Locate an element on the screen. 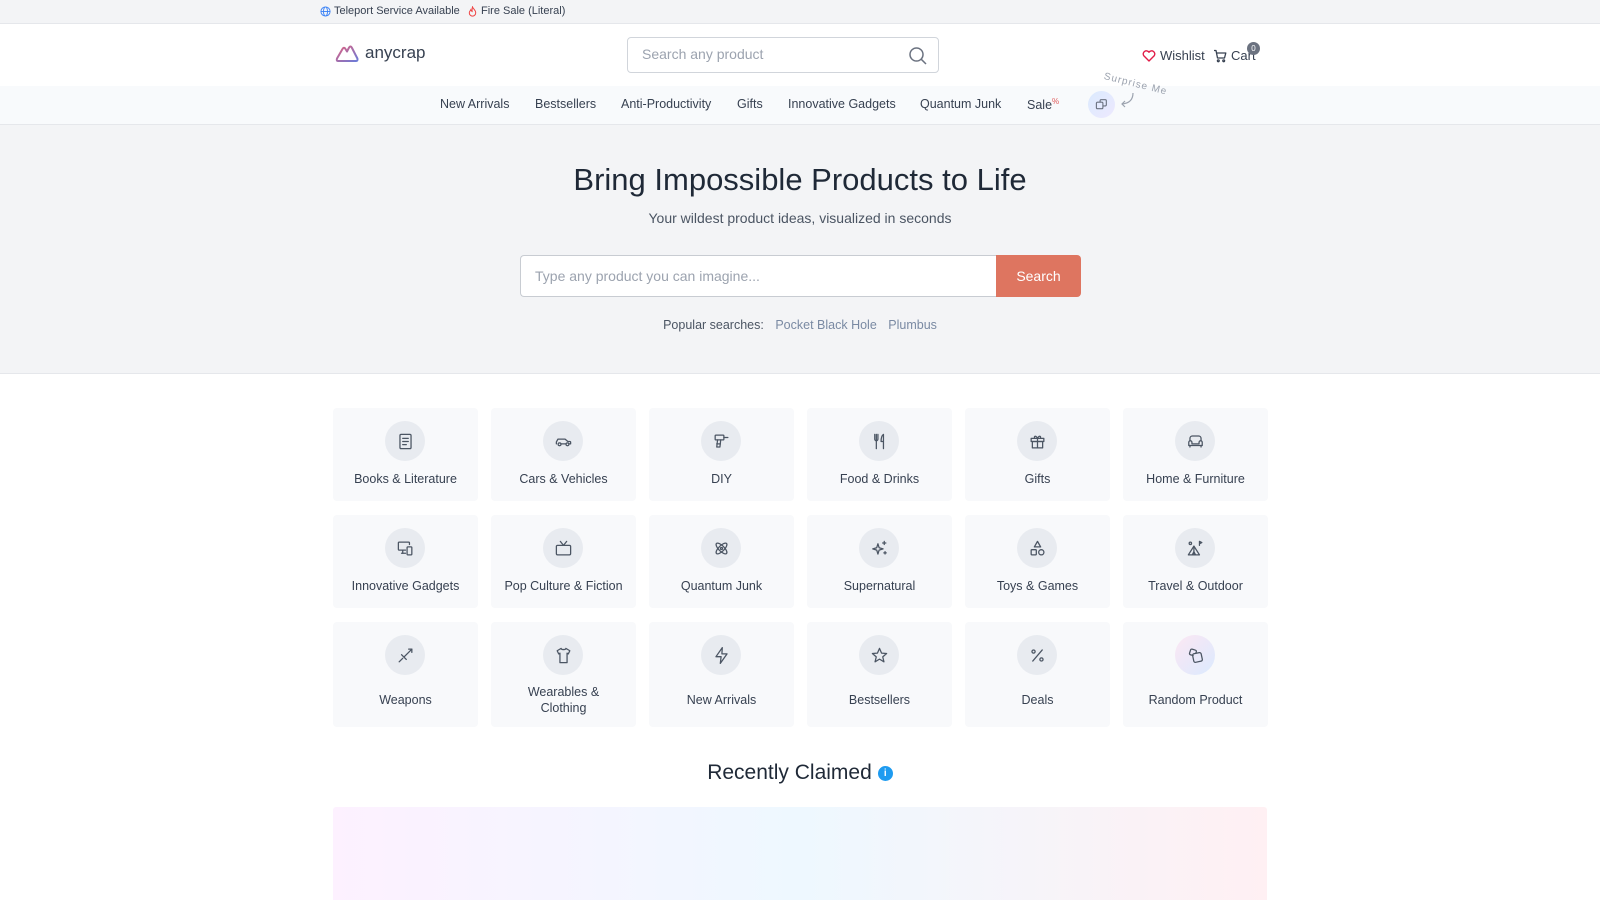  popular-search-link: Pocket Black Hole is located at coordinates (825, 325).